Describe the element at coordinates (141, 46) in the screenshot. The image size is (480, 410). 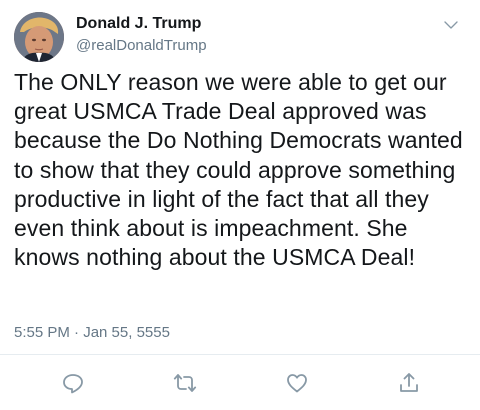
I see `user-handle: @realDonaldTrump` at that location.